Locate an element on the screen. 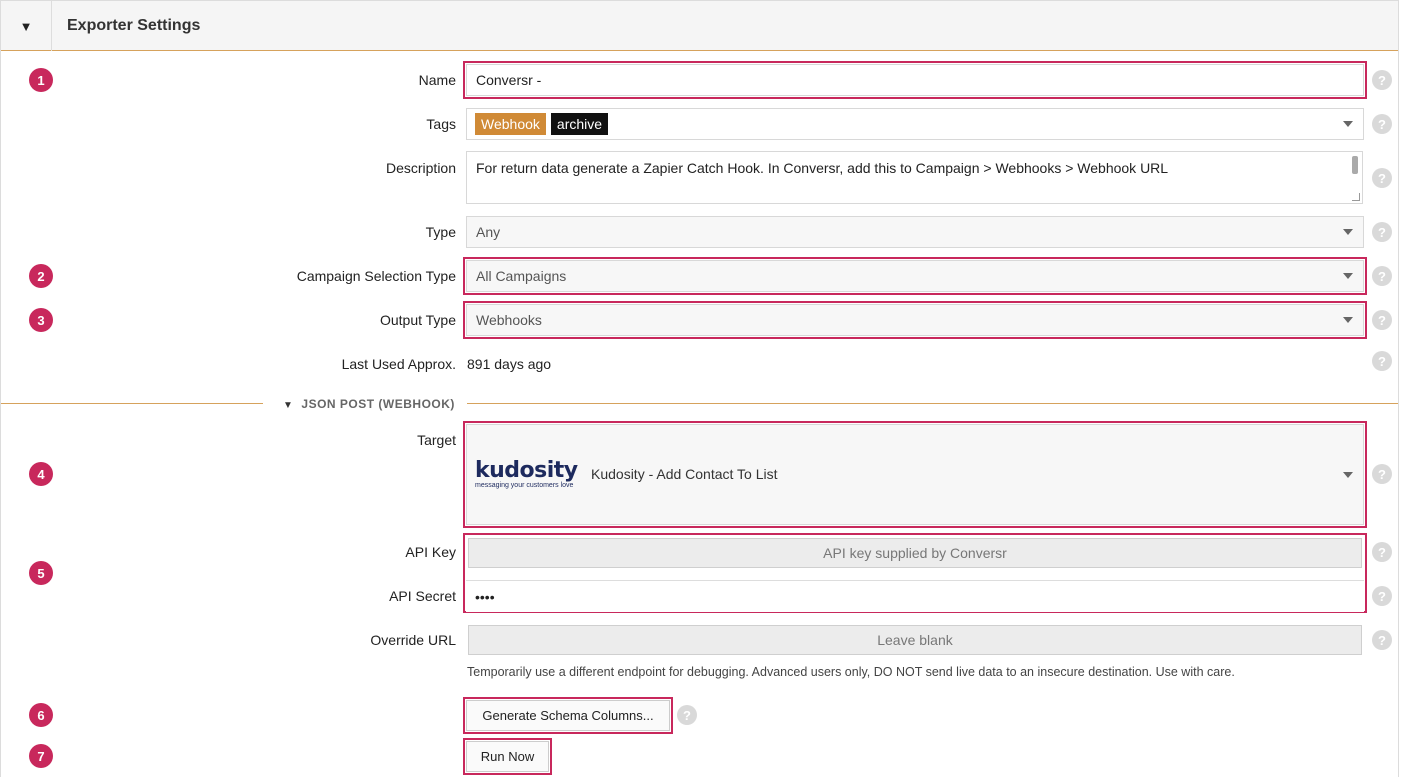 The height and width of the screenshot is (777, 1401). type-help-icon: ? is located at coordinates (1382, 232).